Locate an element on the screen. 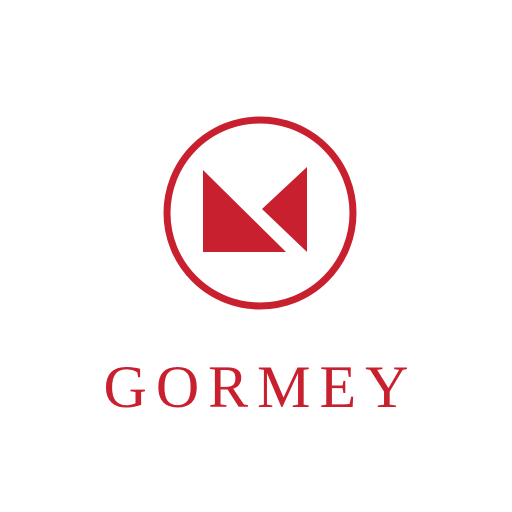  m-monogram-circle-icon is located at coordinates (260, 213).